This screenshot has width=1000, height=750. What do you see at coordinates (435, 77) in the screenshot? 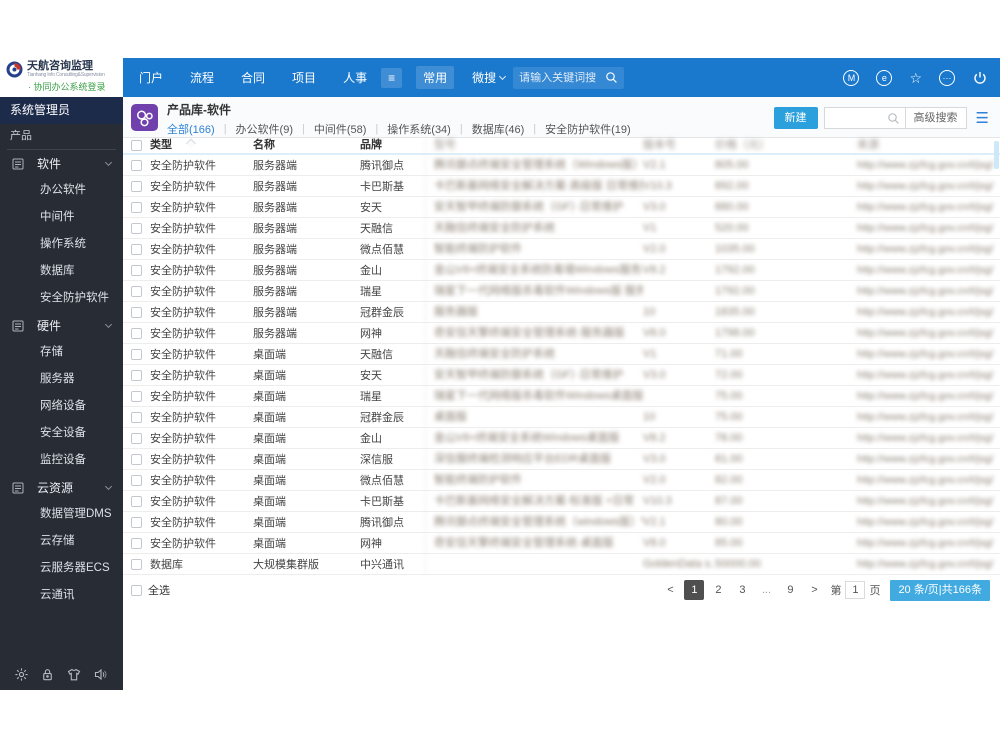
I see `nav-item-common: 常用` at bounding box center [435, 77].